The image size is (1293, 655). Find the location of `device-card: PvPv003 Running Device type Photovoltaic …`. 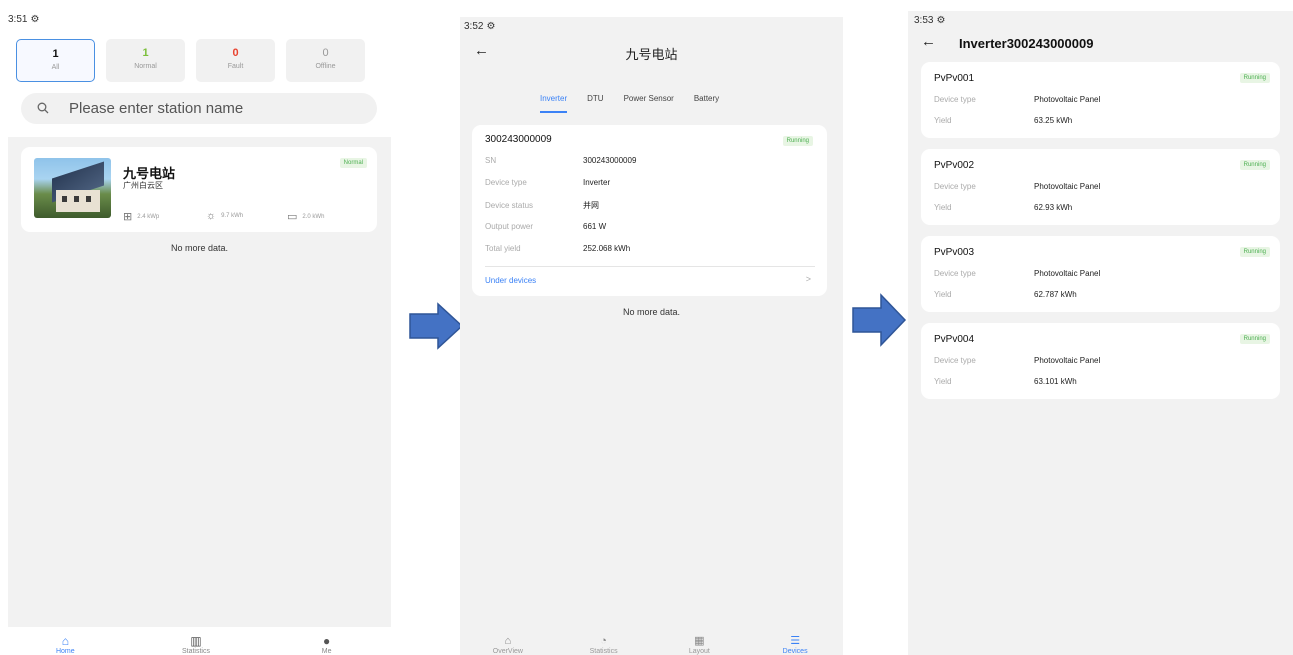

device-card: PvPv003 Running Device type Photovoltaic … is located at coordinates (1100, 274).